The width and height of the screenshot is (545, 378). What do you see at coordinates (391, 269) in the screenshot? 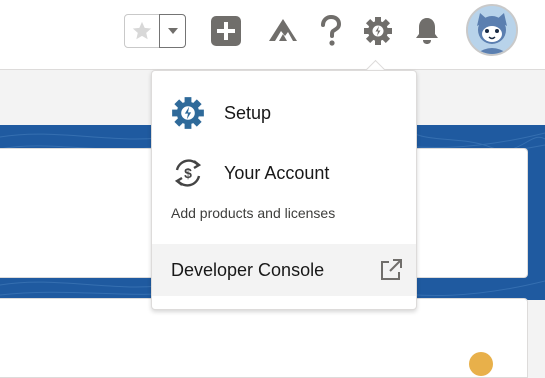
I see `external-link-icon` at bounding box center [391, 269].